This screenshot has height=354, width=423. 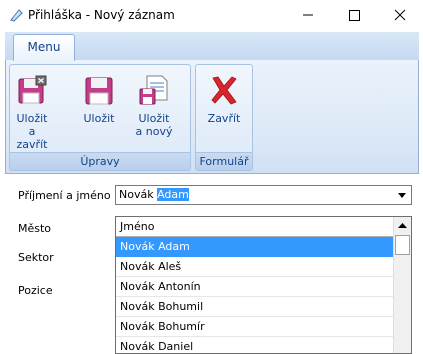 I want to click on minimize-button, so click(x=308, y=15).